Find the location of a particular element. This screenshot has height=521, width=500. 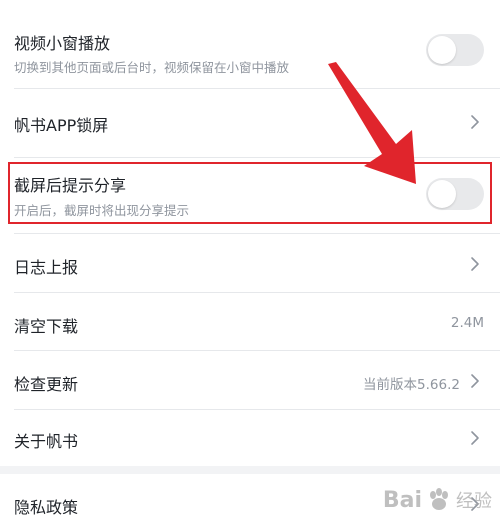

video-pip-title: 视频小窗播放 is located at coordinates (62, 43).